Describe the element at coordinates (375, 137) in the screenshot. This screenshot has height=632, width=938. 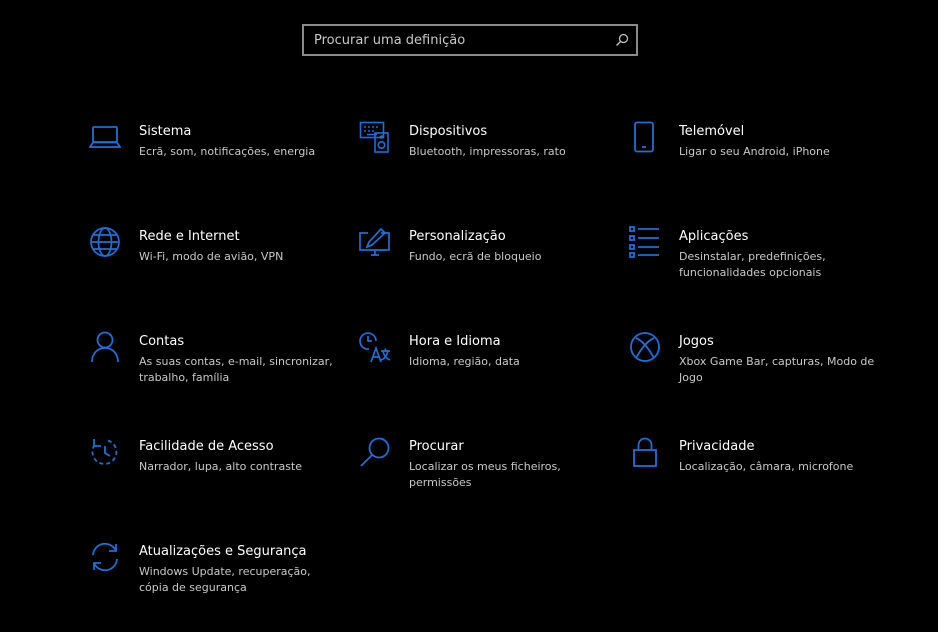
I see `keyboard-speaker-icon` at that location.